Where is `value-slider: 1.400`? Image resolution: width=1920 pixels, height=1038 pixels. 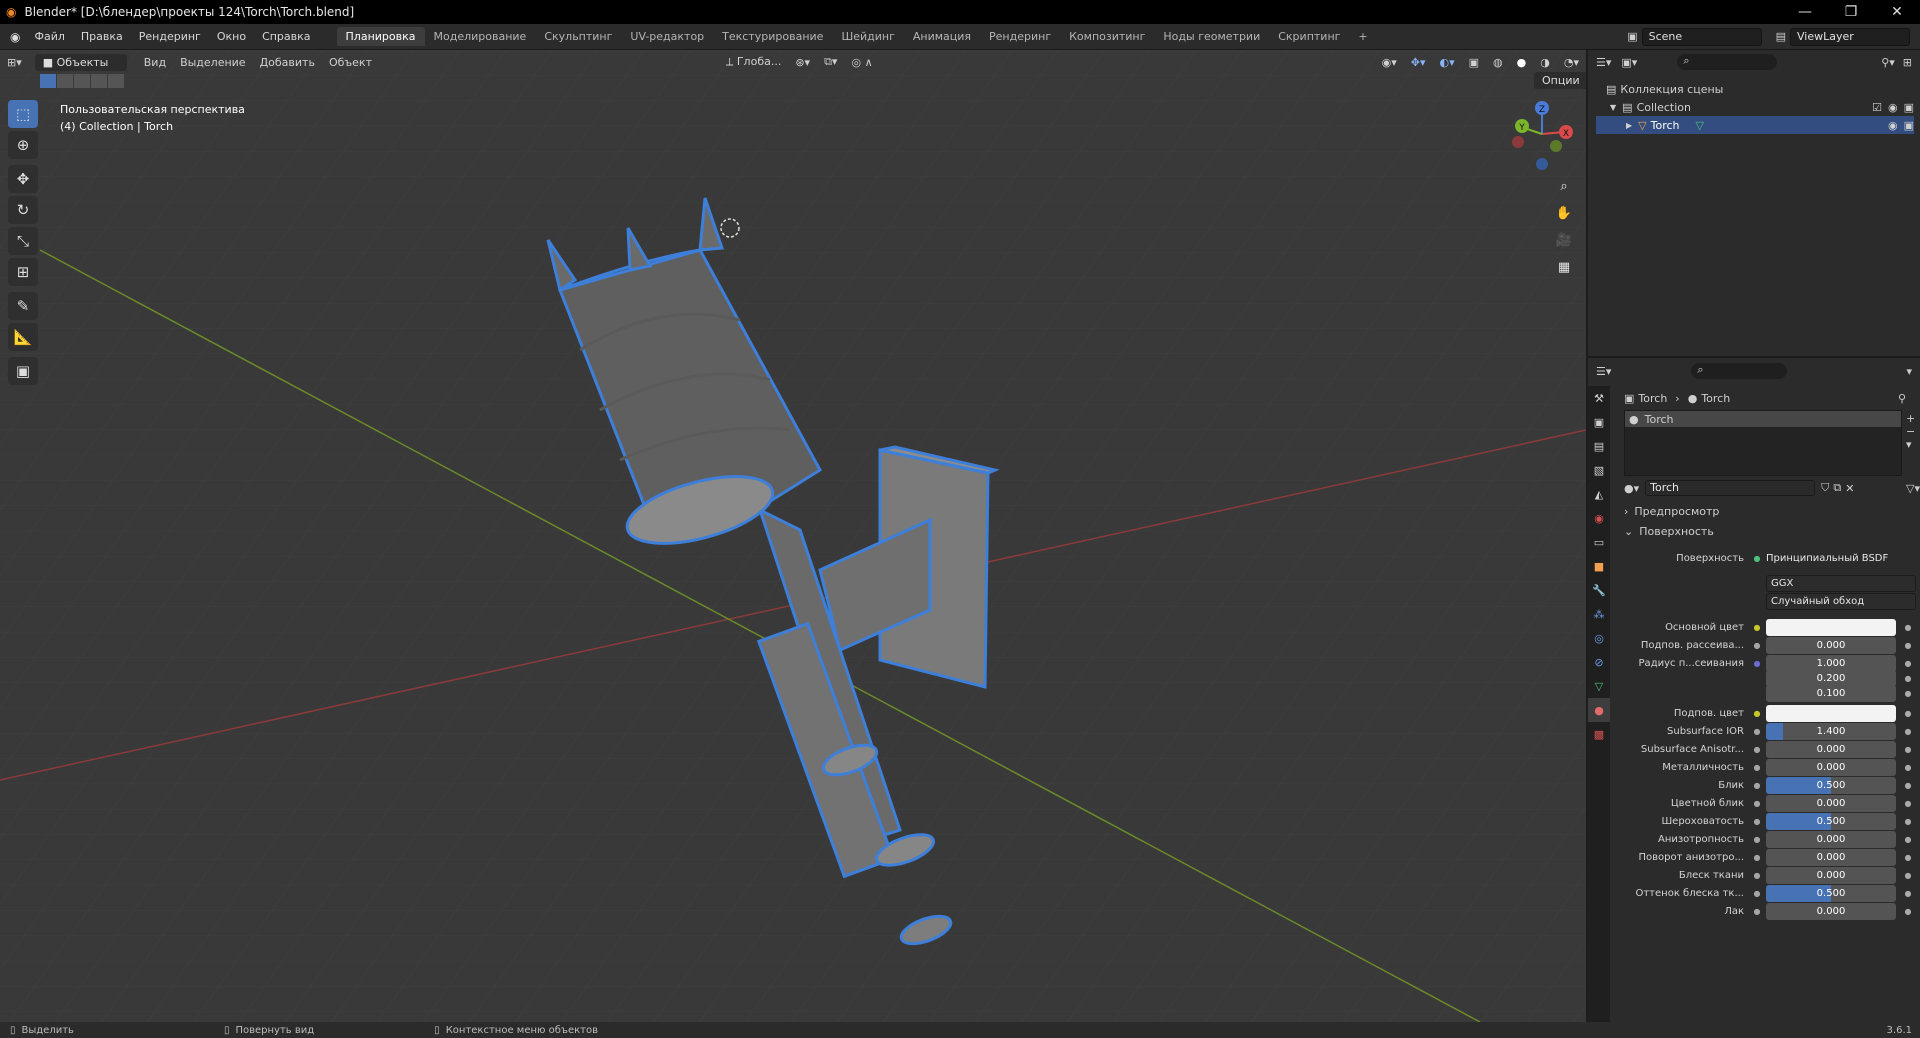
value-slider: 1.400 is located at coordinates (1831, 731).